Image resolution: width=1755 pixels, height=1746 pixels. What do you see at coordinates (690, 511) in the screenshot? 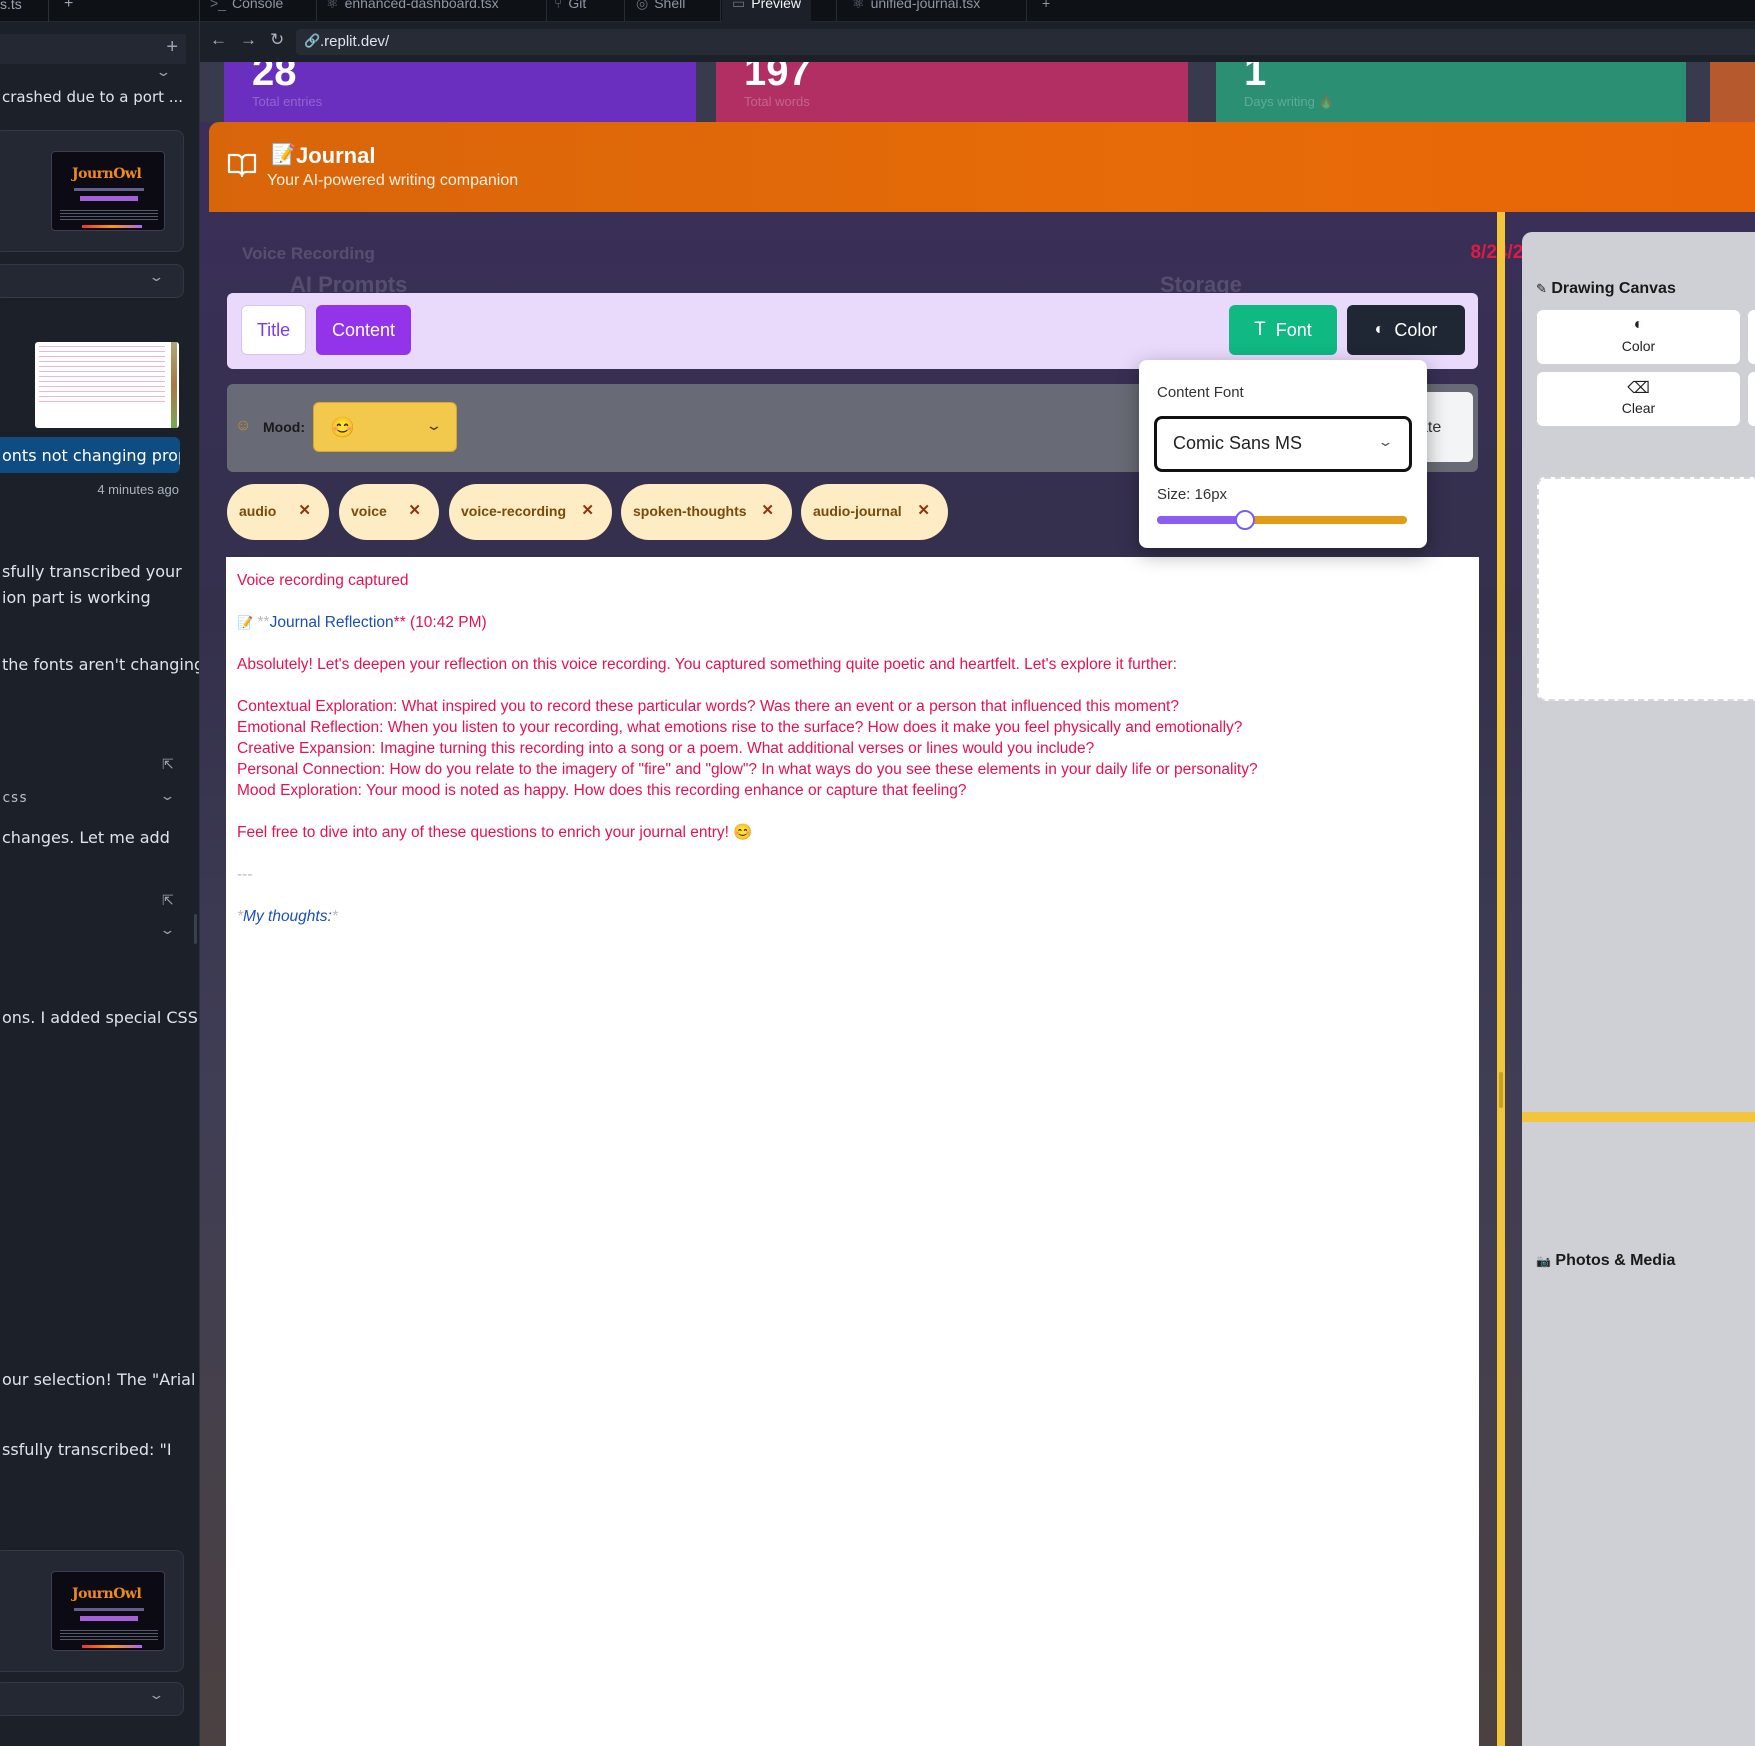
I see `tag-label: spoken-thoughts` at bounding box center [690, 511].